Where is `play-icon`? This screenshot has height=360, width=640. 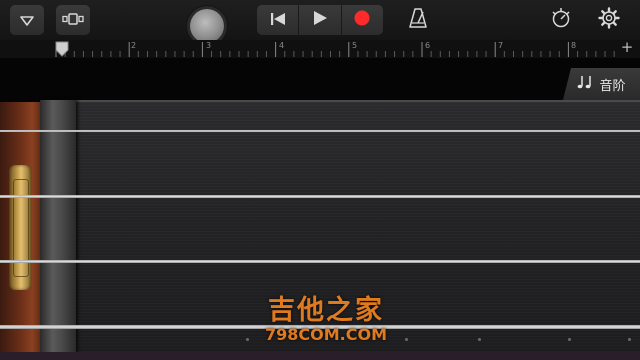 play-icon is located at coordinates (320, 20).